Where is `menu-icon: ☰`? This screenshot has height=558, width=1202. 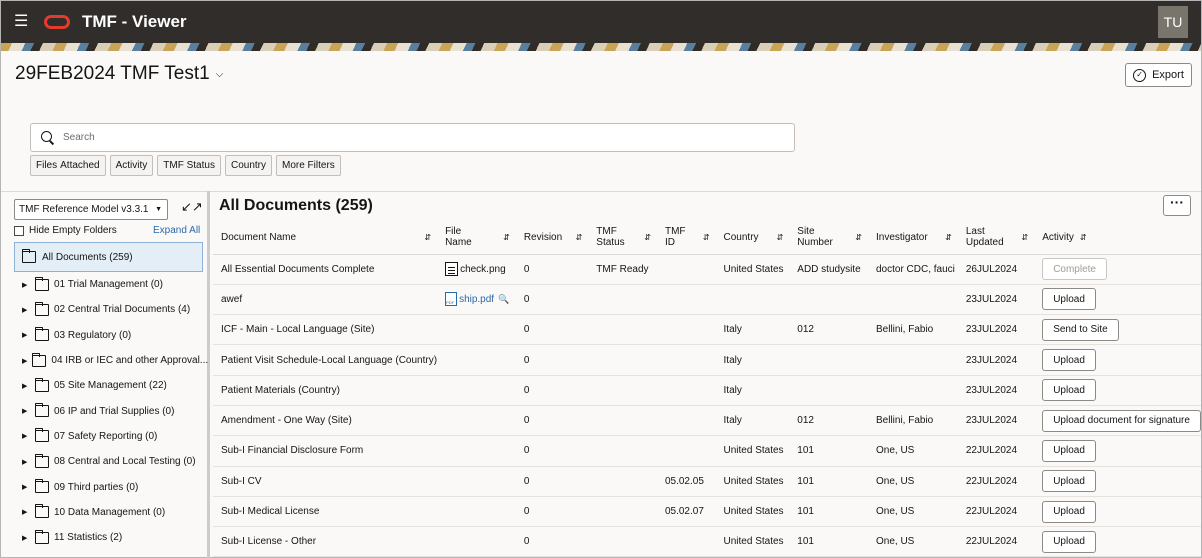 menu-icon: ☰ is located at coordinates (21, 22).